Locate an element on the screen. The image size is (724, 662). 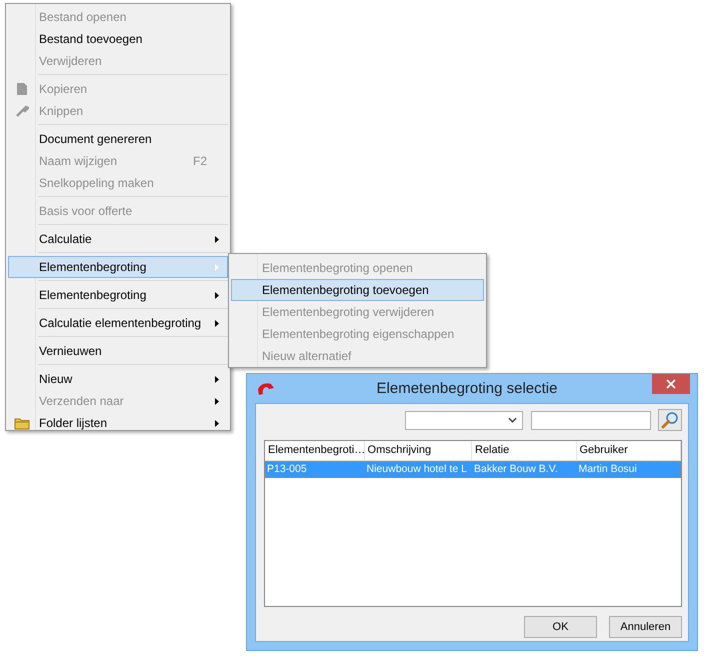
menu-item: Folder lijsten is located at coordinates (118, 423).